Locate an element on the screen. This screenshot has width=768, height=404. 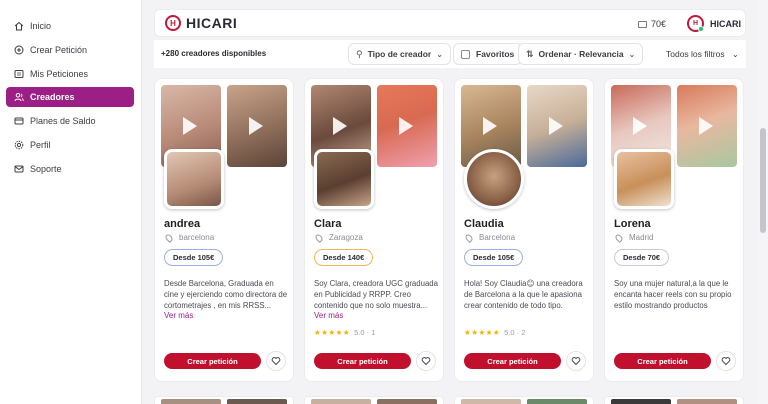
creators-count: +280 creadores disponibles is located at coordinates (214, 53).